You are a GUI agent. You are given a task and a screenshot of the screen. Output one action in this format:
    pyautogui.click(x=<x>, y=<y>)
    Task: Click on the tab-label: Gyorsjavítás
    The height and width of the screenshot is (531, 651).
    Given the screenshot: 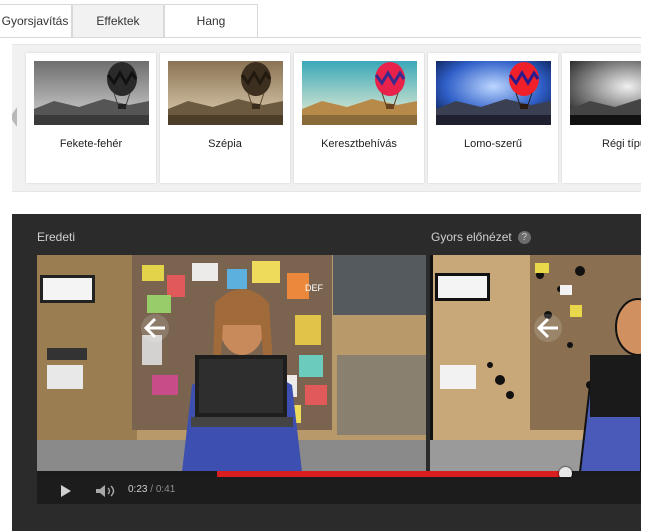 What is the action you would take?
    pyautogui.click(x=35, y=21)
    